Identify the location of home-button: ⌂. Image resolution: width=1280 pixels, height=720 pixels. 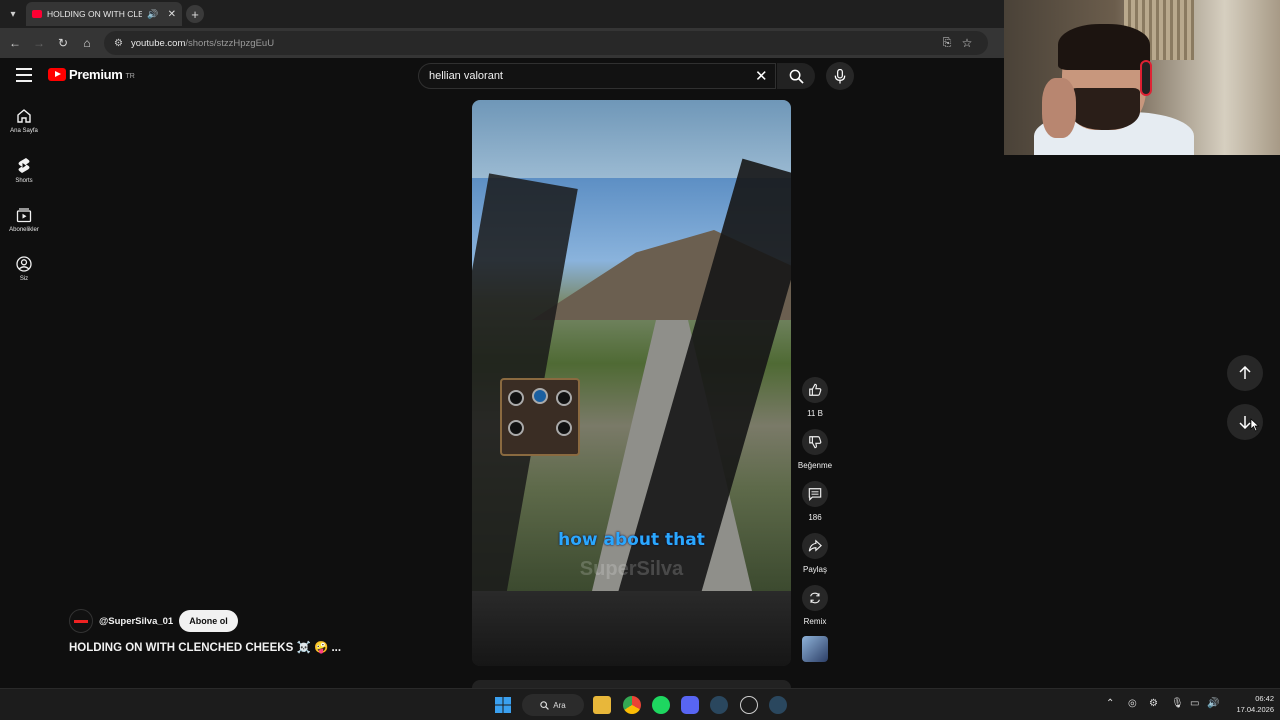
(87, 43).